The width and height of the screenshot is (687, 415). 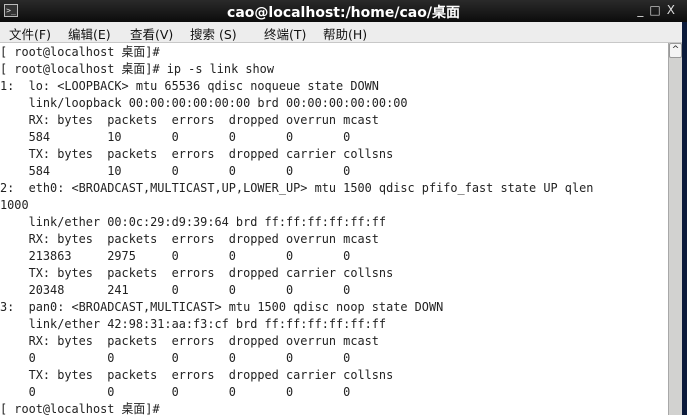 What do you see at coordinates (675, 229) in the screenshot?
I see `scrollbar: ^` at bounding box center [675, 229].